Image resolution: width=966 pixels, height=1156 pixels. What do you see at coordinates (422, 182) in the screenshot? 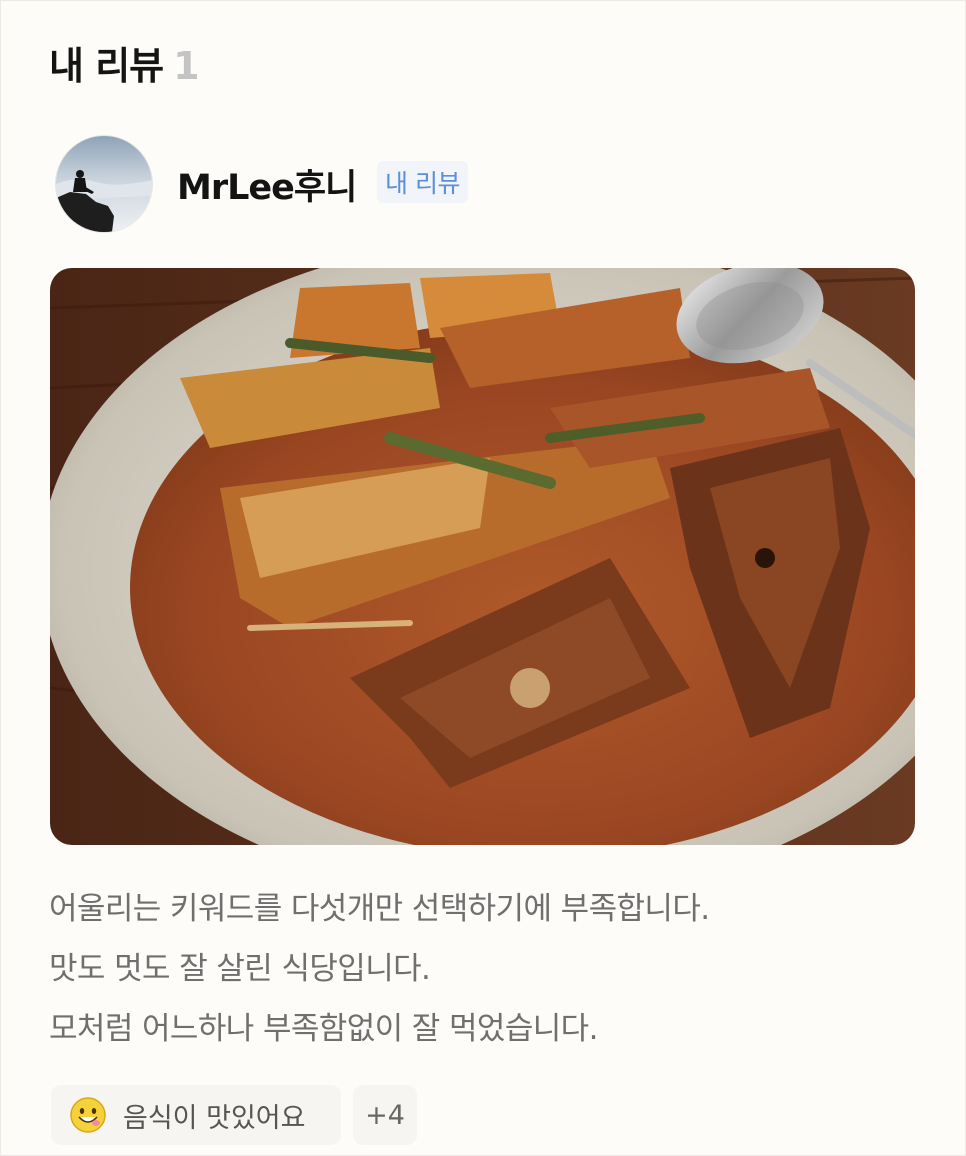
I see `my-review-badge: 내 리뷰` at bounding box center [422, 182].